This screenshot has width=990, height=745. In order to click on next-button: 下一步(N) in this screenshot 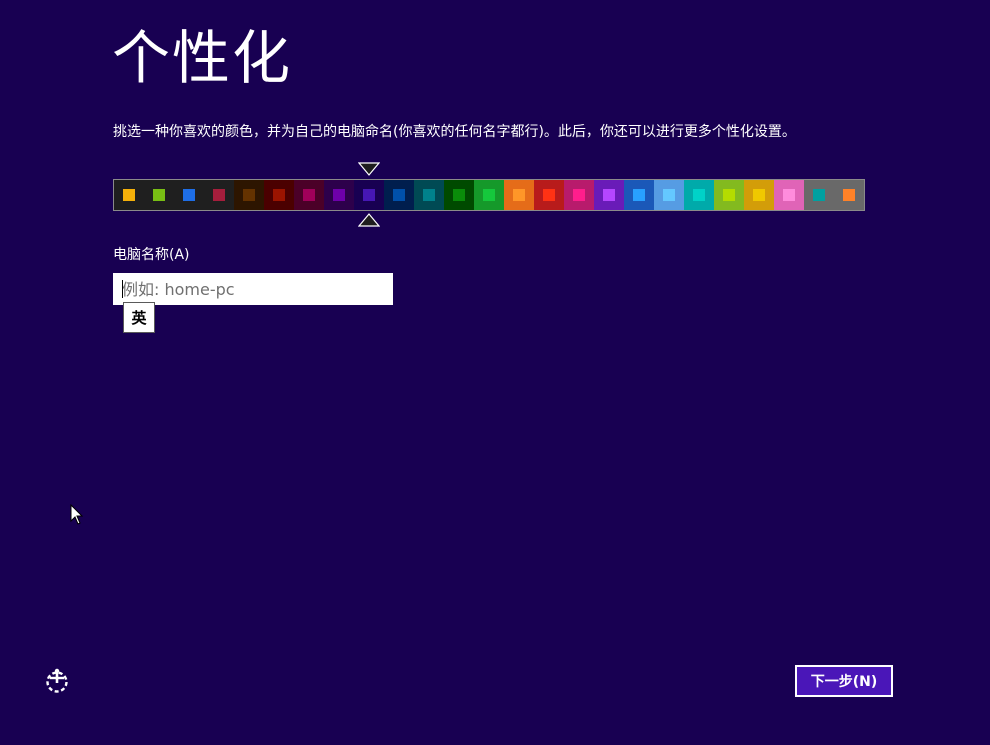, I will do `click(844, 681)`.